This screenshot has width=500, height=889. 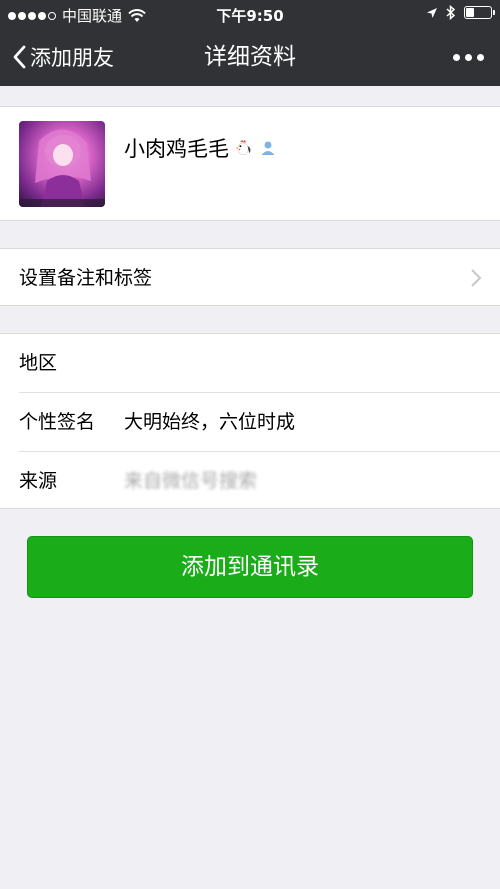 I want to click on more-button, so click(x=468, y=57).